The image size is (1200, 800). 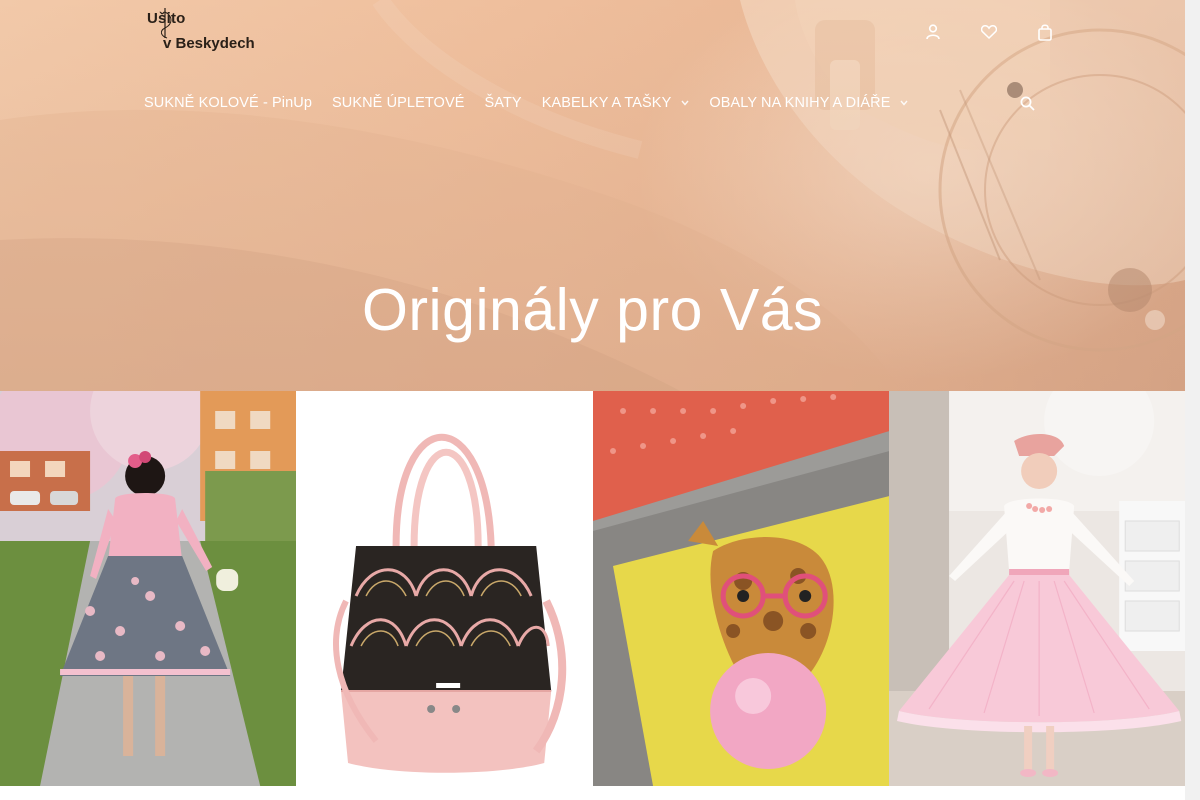 I want to click on nav-item-label: ŠATY, so click(x=503, y=103).